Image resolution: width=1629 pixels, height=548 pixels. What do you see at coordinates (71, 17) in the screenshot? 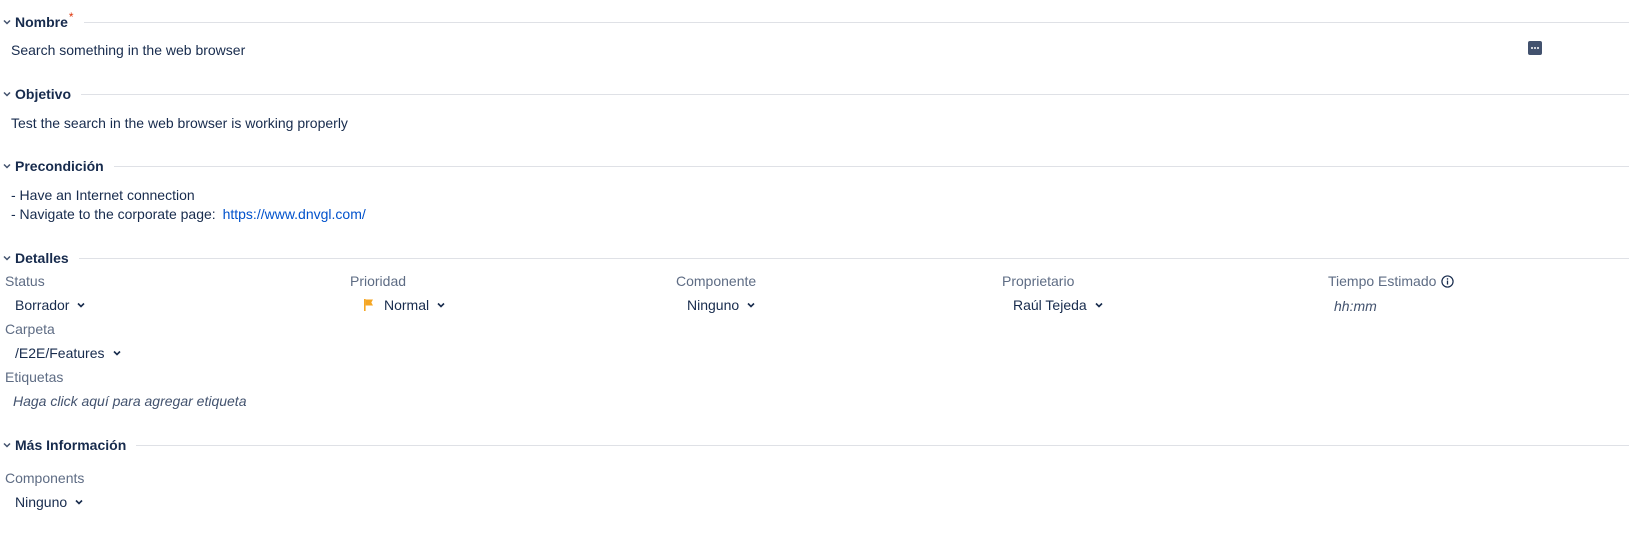
I see `required-marker: *` at bounding box center [71, 17].